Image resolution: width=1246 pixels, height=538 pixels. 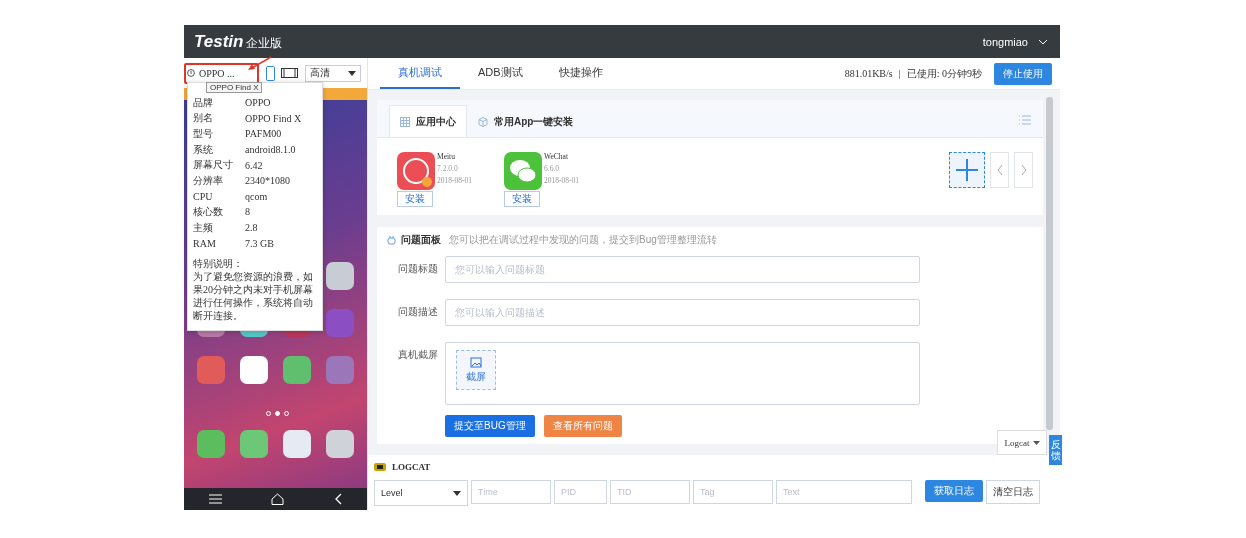 I want to click on info-label: 核心数, so click(x=208, y=211).